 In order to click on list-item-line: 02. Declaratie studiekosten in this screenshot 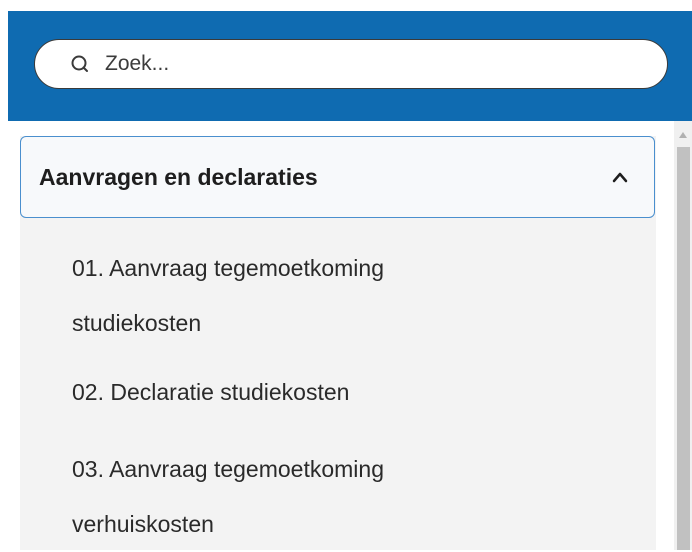, I will do `click(211, 392)`.